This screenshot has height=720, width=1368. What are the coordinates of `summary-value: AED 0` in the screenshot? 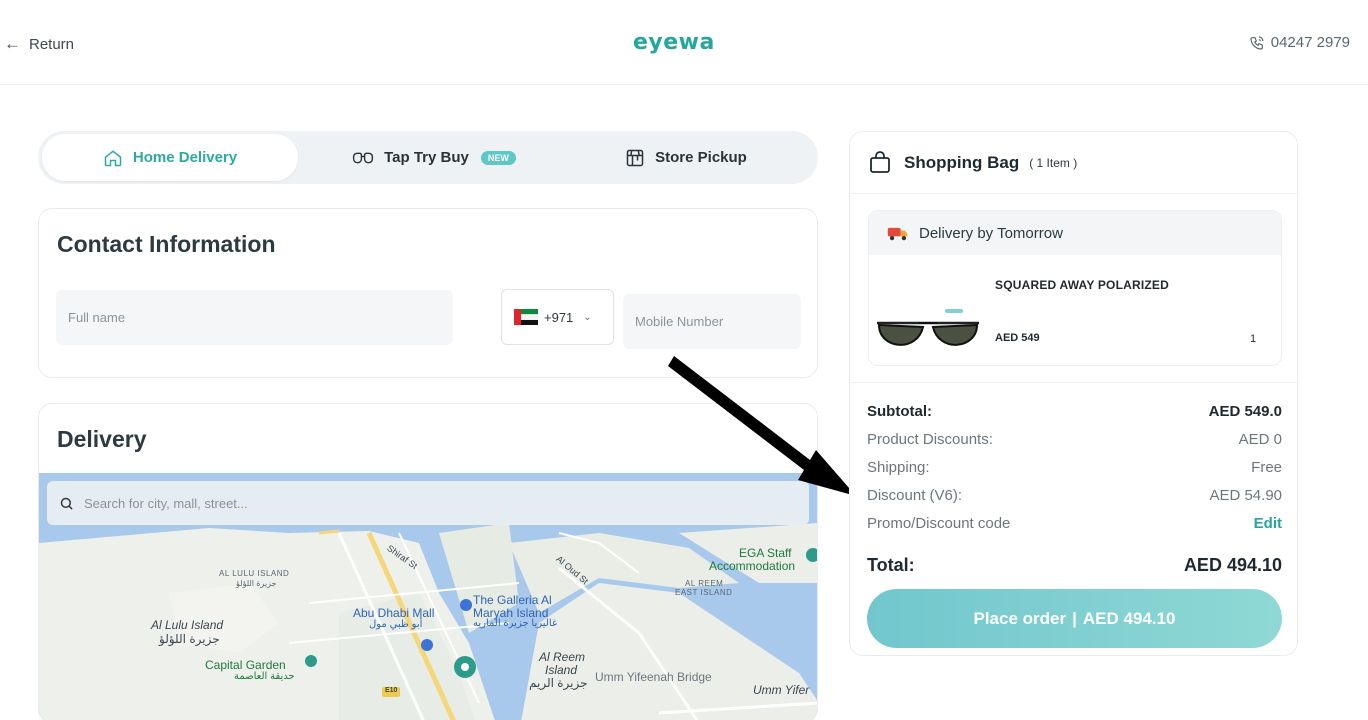 It's located at (1260, 439).